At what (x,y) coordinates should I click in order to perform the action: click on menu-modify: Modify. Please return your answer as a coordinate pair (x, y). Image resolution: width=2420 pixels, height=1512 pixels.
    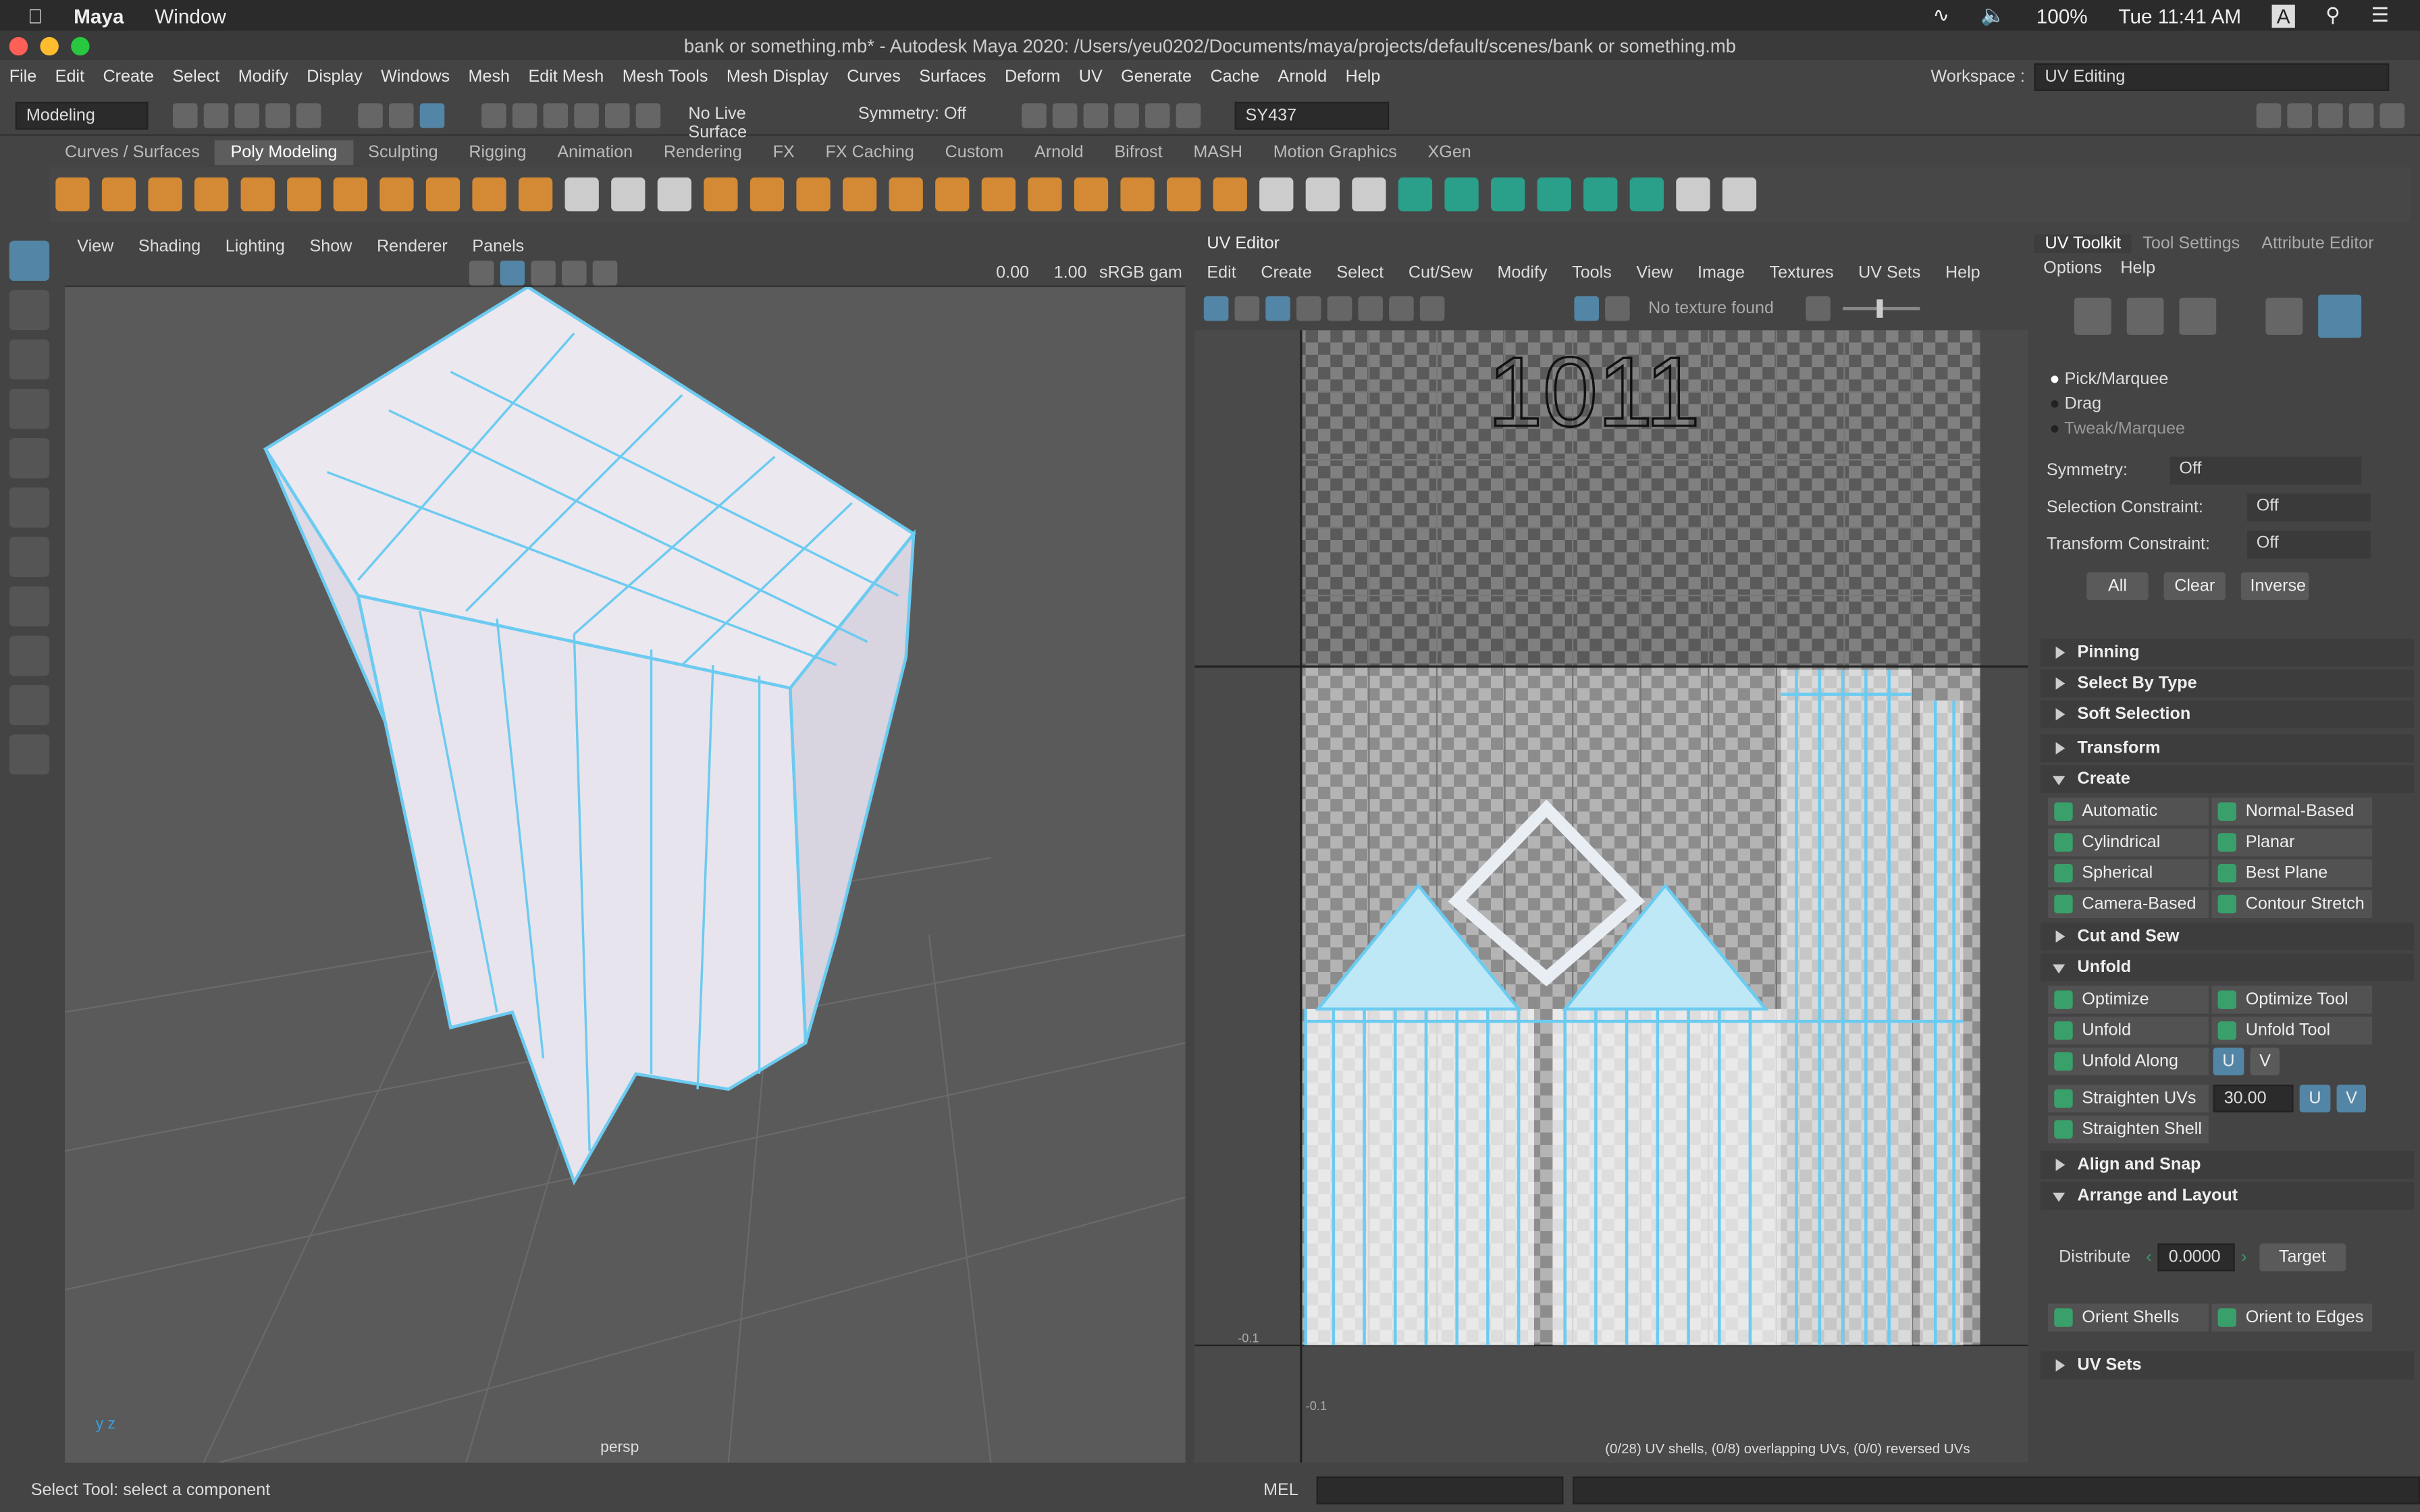
    Looking at the image, I should click on (263, 77).